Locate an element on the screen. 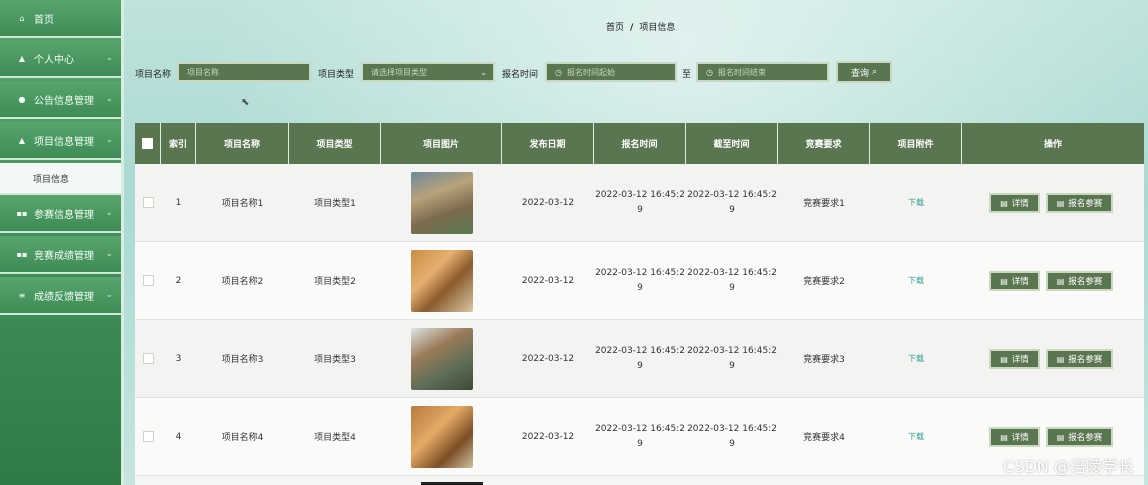 Image resolution: width=1148 pixels, height=485 pixels. breadcrumb-home: 首页 is located at coordinates (615, 28).